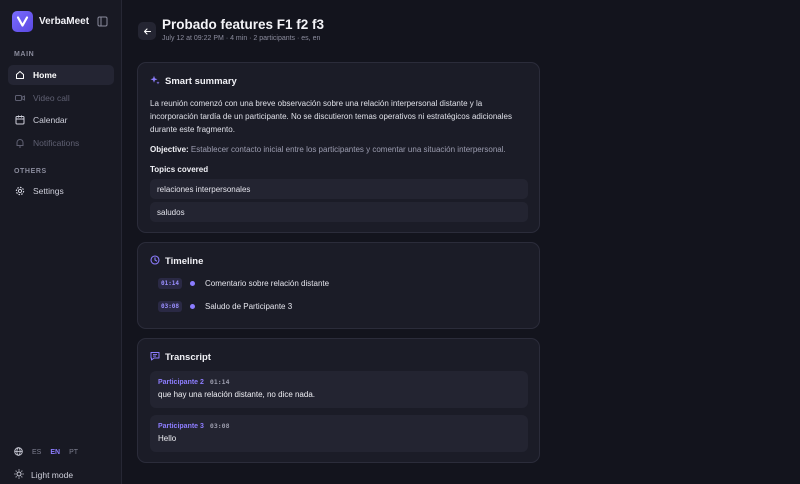  What do you see at coordinates (56, 143) in the screenshot?
I see `sidebar-item-label: Notifications` at bounding box center [56, 143].